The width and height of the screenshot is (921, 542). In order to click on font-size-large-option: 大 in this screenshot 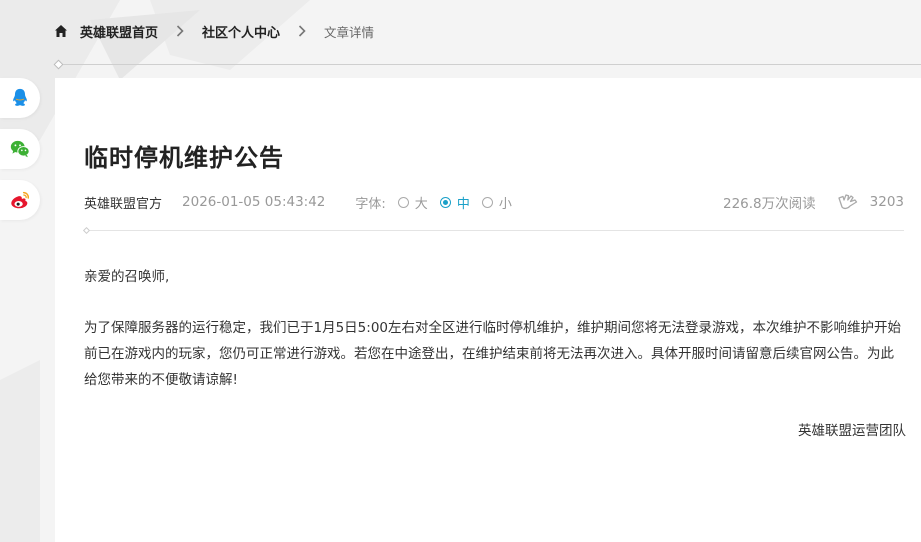, I will do `click(412, 202)`.